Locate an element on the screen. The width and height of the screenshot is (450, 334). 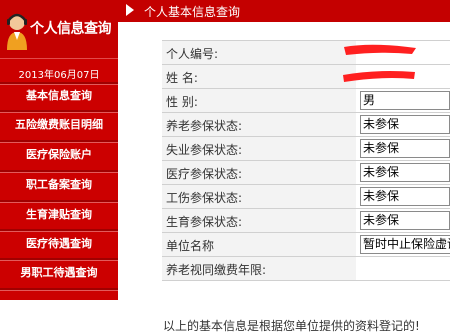
sidebar-item-medical-benefits: 医疗待遇查询 is located at coordinates (59, 244).